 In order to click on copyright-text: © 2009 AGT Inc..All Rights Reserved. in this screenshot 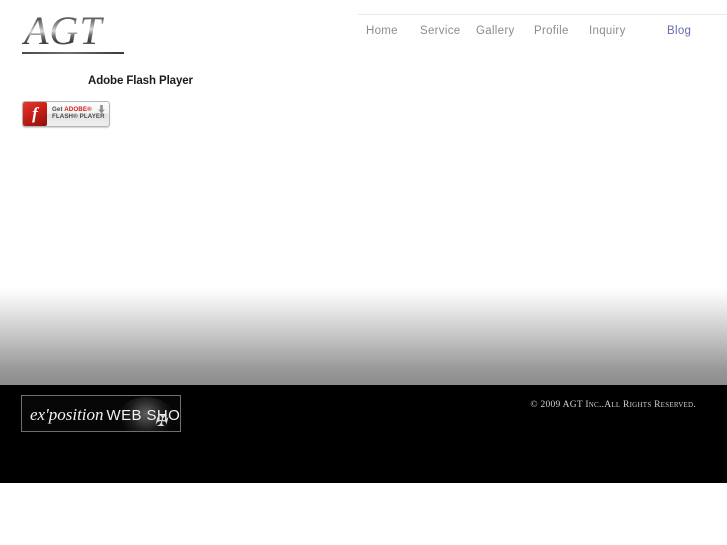, I will do `click(613, 405)`.